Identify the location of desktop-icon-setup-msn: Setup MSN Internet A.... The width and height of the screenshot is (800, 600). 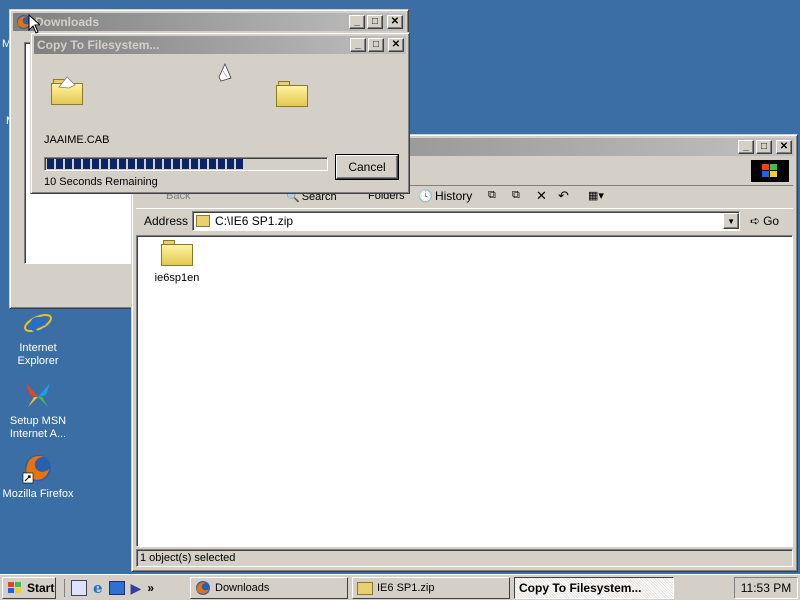
(38, 410).